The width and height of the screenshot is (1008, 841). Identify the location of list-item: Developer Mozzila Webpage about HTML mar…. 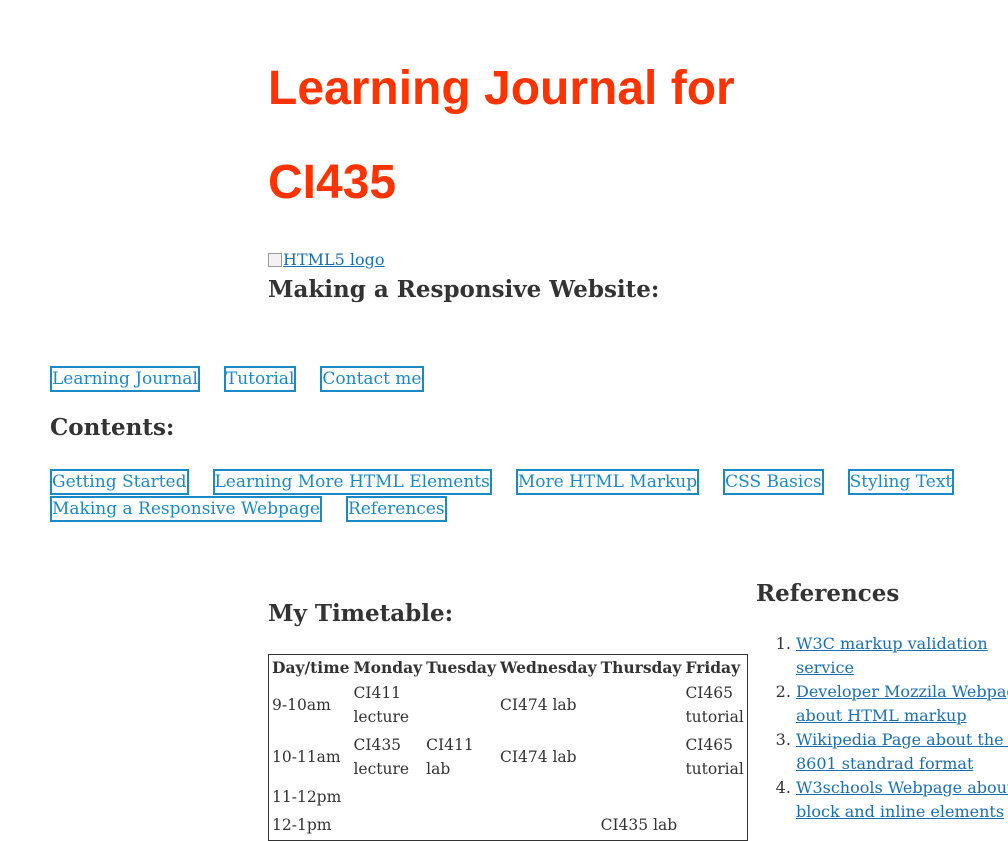
(902, 704).